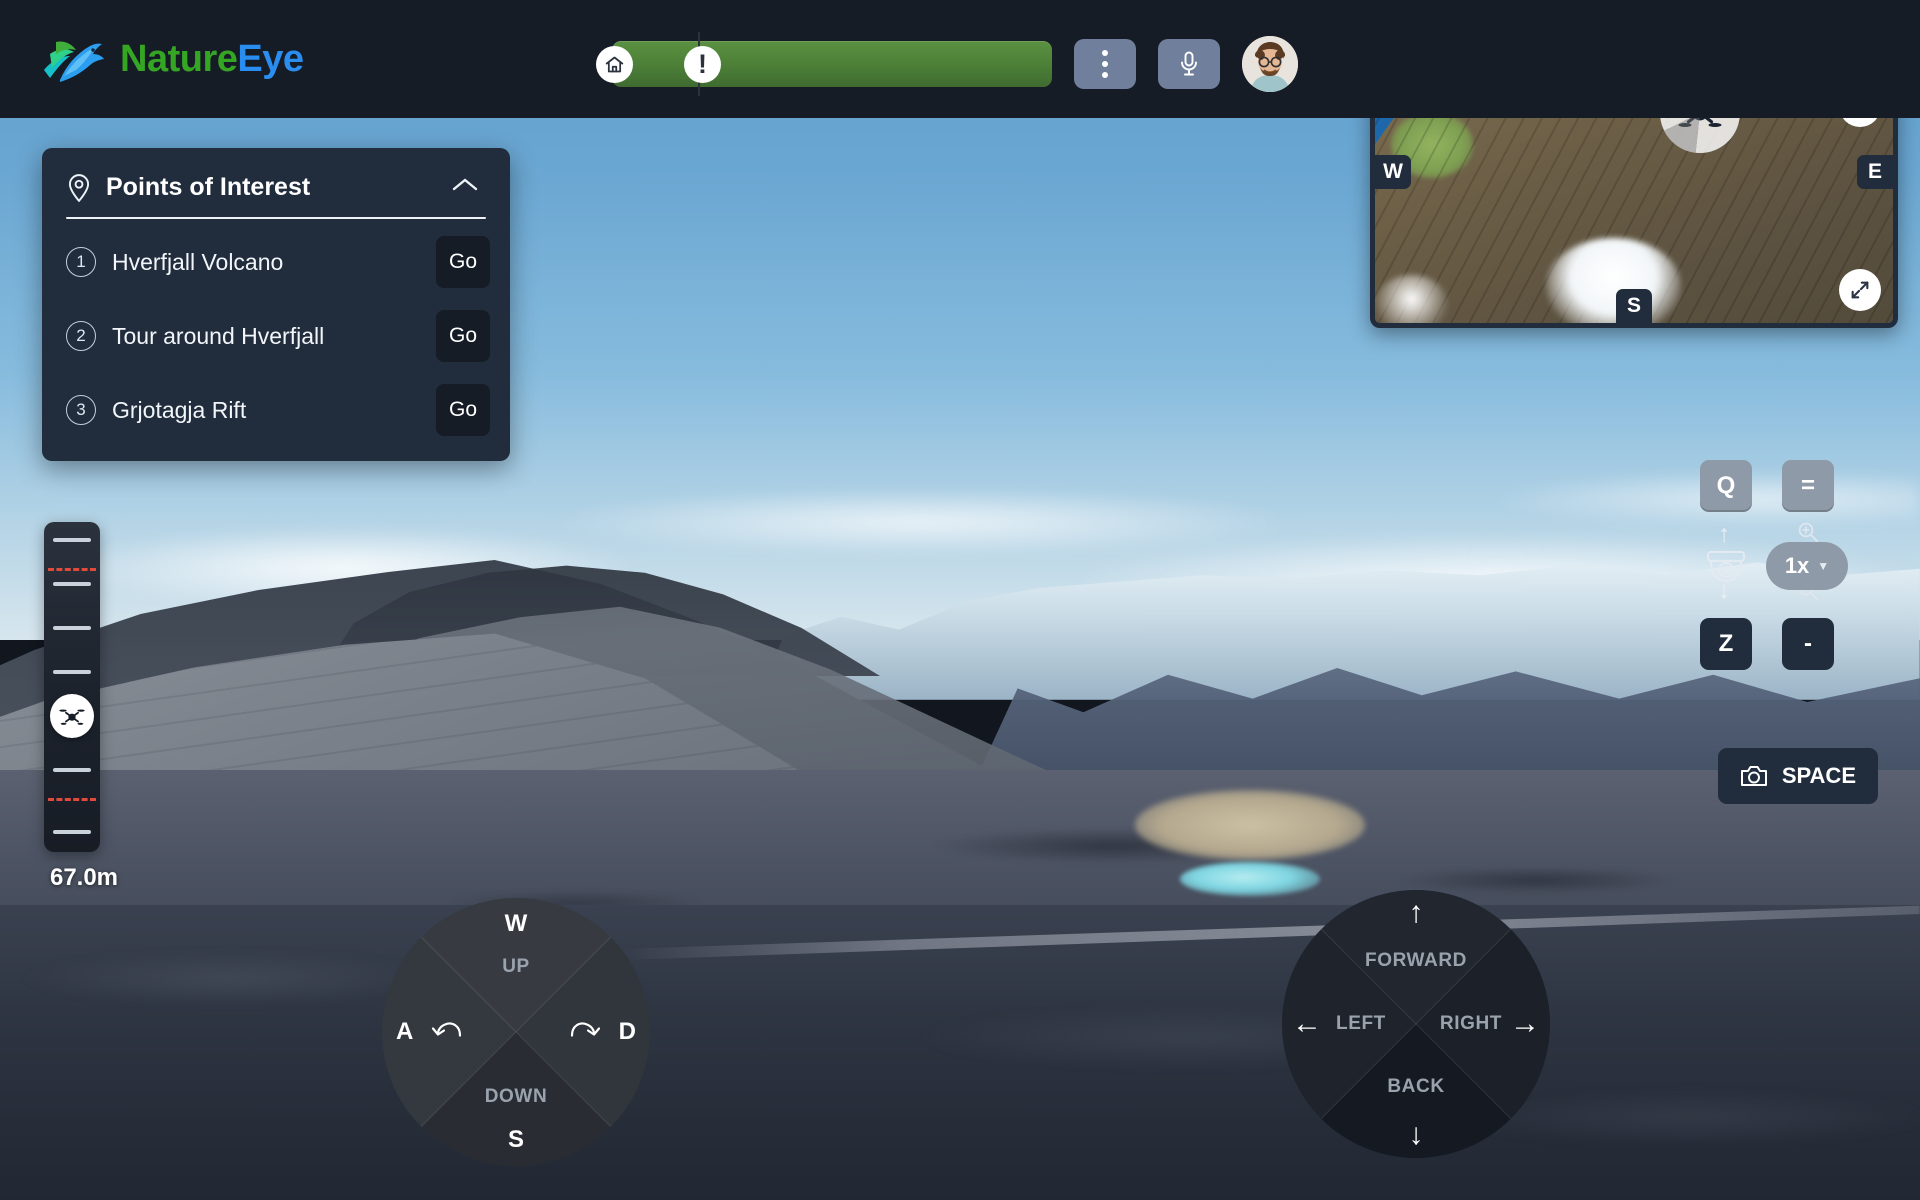 The height and width of the screenshot is (1200, 1920). I want to click on rotate-clockwise-icon, so click(585, 1032).